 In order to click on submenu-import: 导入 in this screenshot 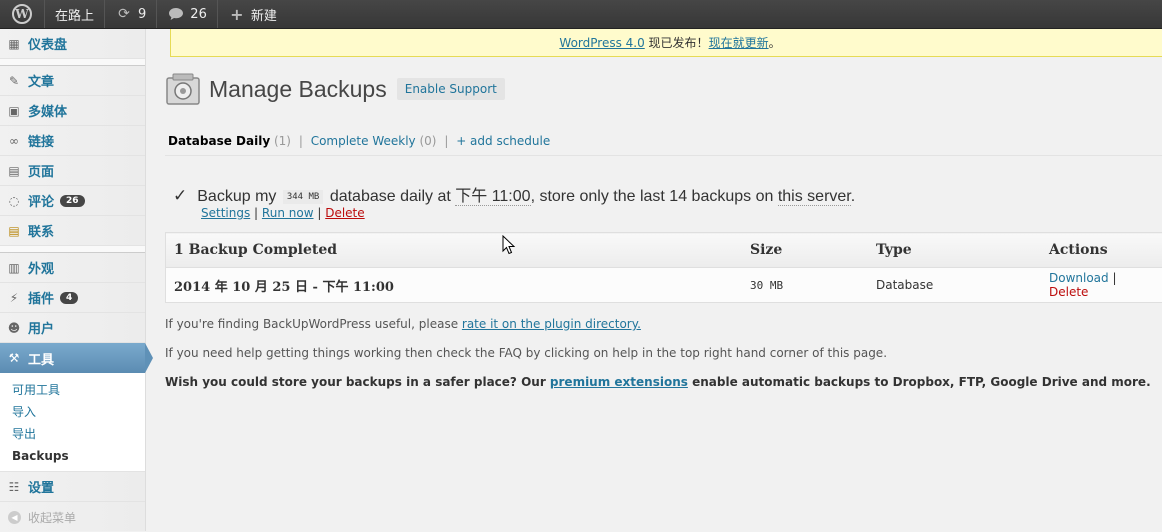, I will do `click(72, 412)`.